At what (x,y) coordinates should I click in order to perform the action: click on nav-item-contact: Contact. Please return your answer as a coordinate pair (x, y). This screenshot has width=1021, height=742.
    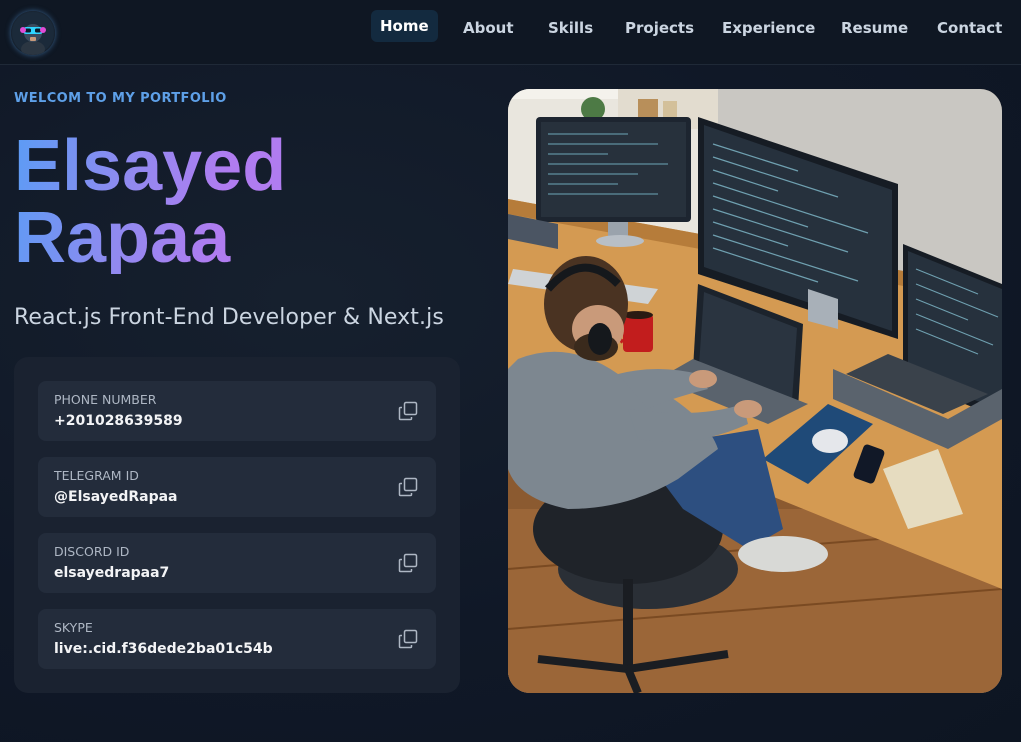
    Looking at the image, I should click on (969, 28).